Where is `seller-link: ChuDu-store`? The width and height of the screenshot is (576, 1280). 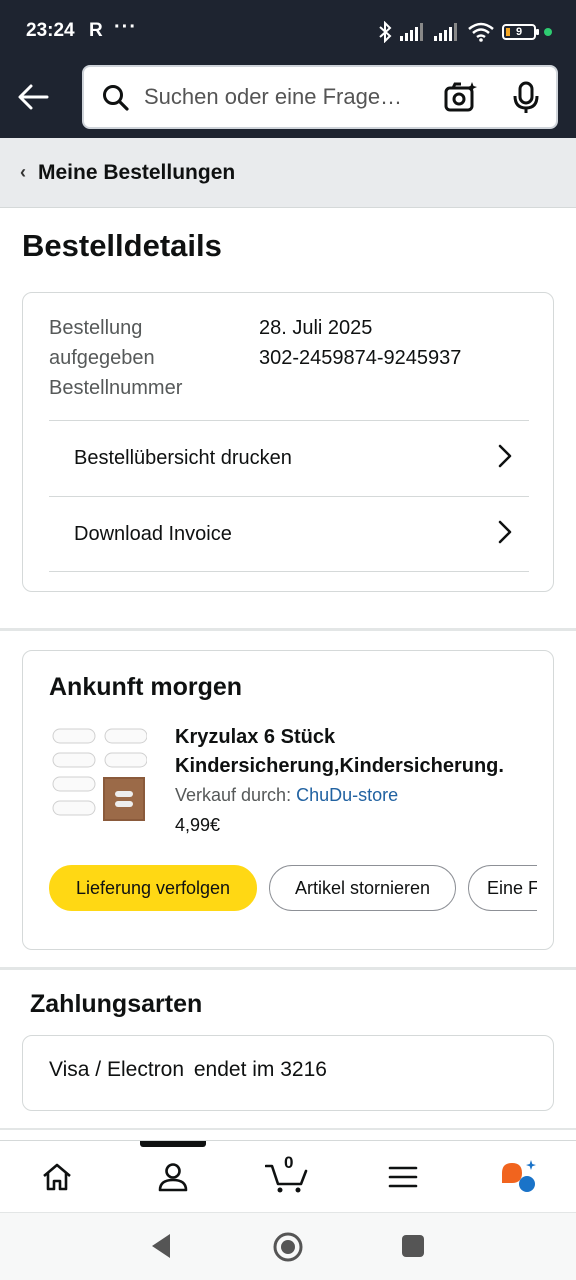 seller-link: ChuDu-store is located at coordinates (347, 795).